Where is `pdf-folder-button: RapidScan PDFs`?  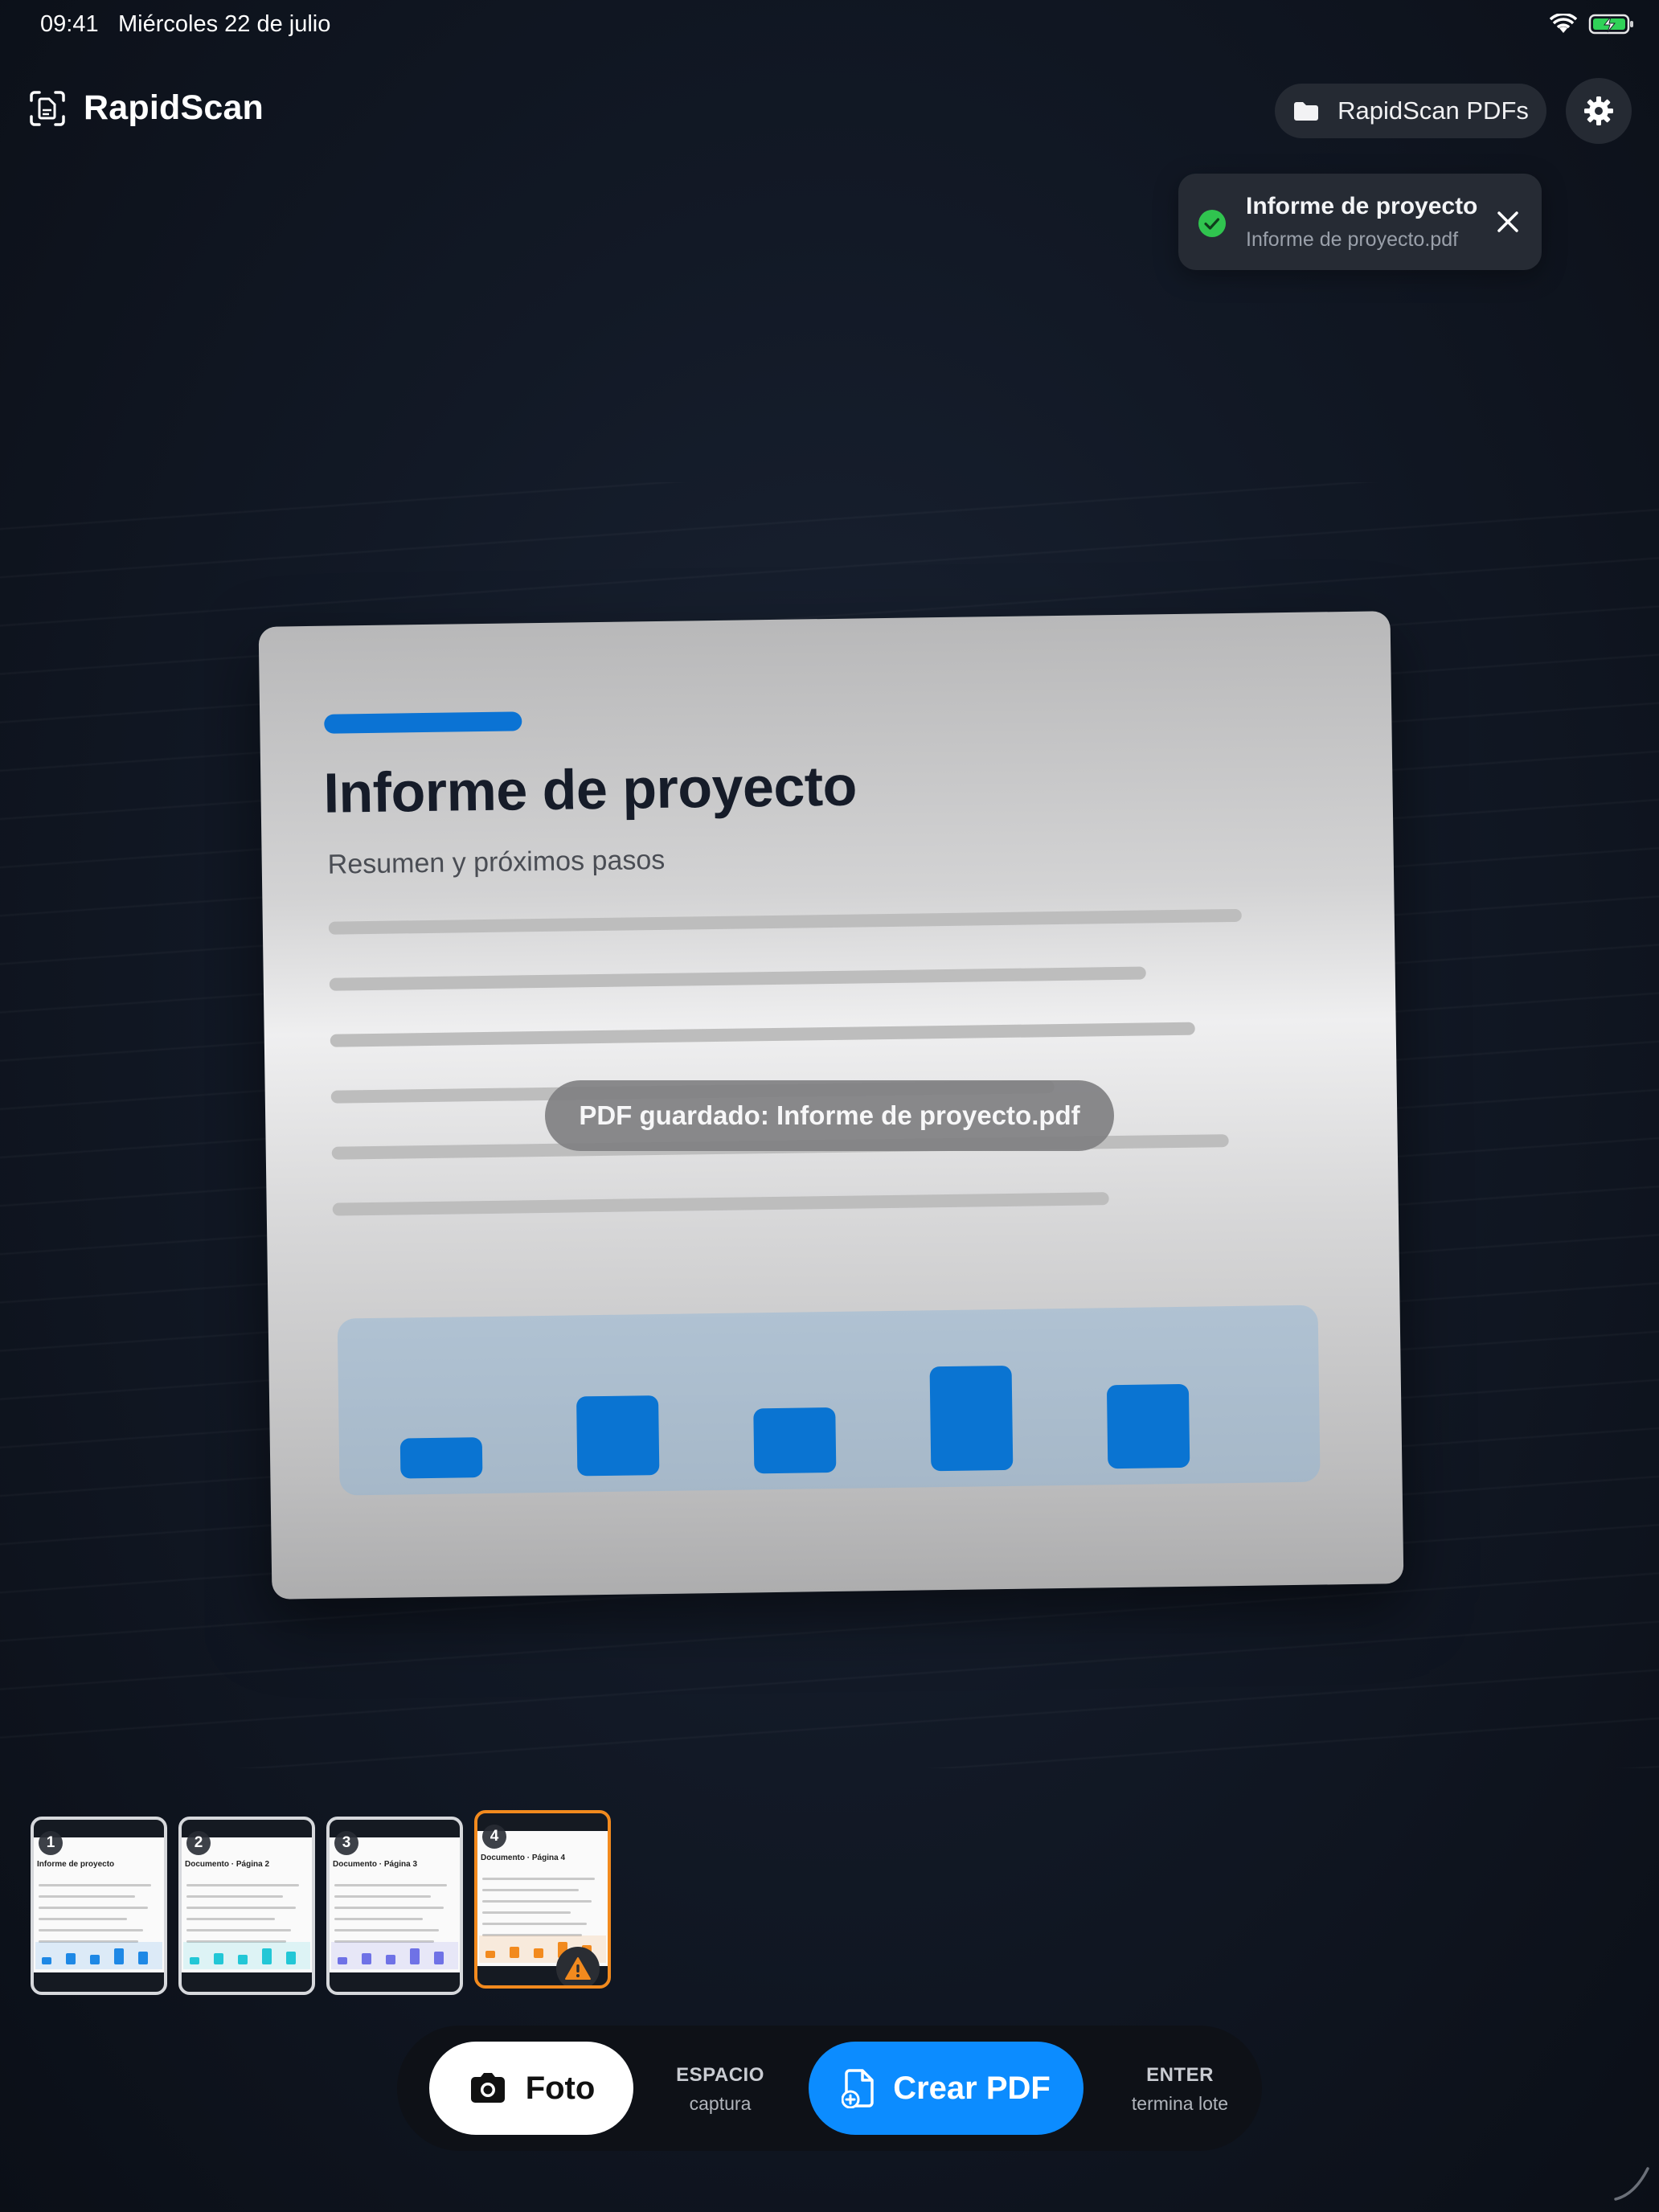 pdf-folder-button: RapidScan PDFs is located at coordinates (1410, 111).